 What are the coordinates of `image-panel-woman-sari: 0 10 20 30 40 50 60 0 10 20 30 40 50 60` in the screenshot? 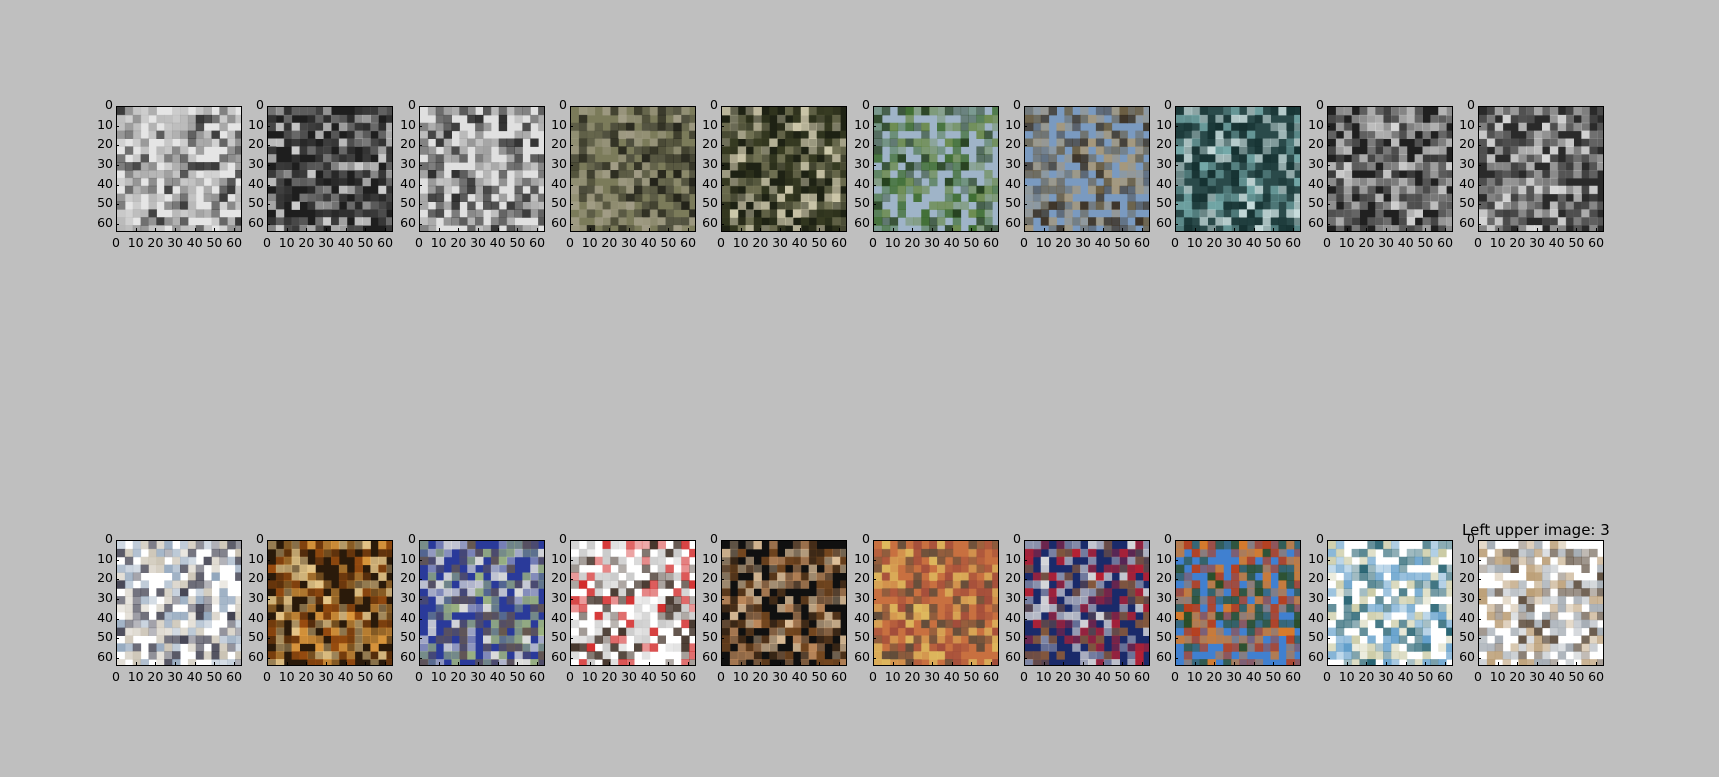 It's located at (1228, 607).